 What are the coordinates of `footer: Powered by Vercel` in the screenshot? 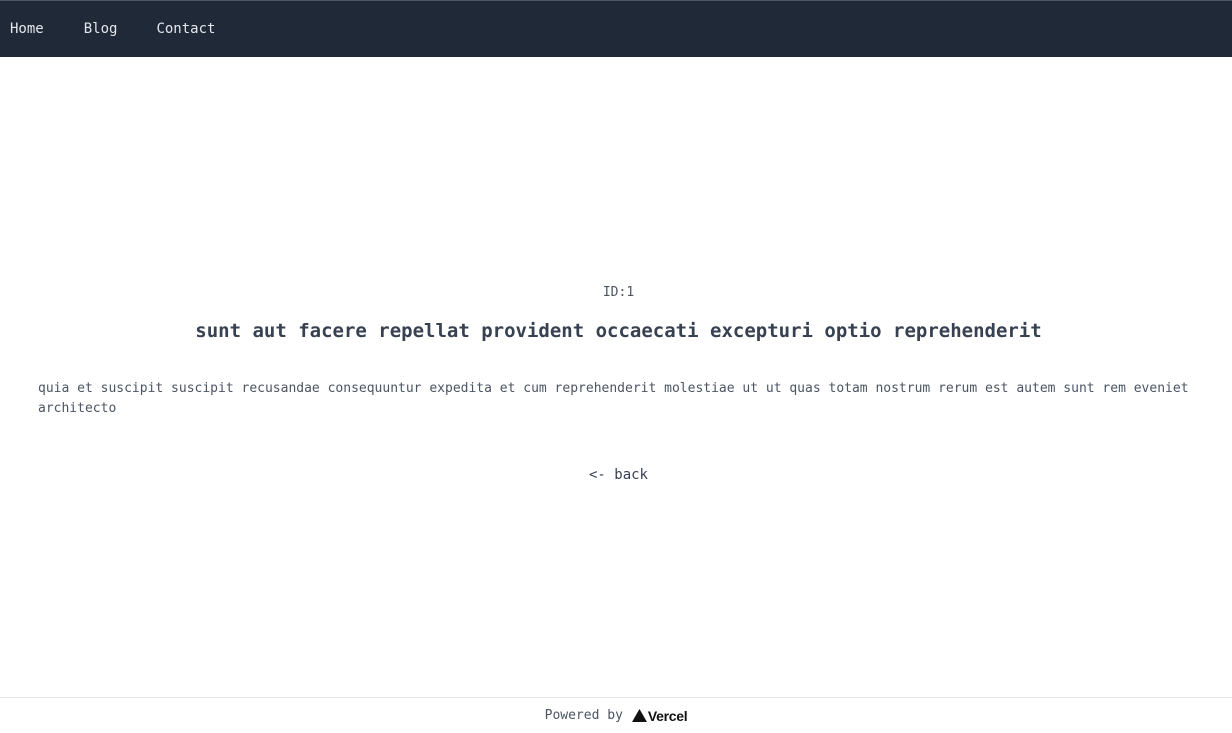 It's located at (616, 715).